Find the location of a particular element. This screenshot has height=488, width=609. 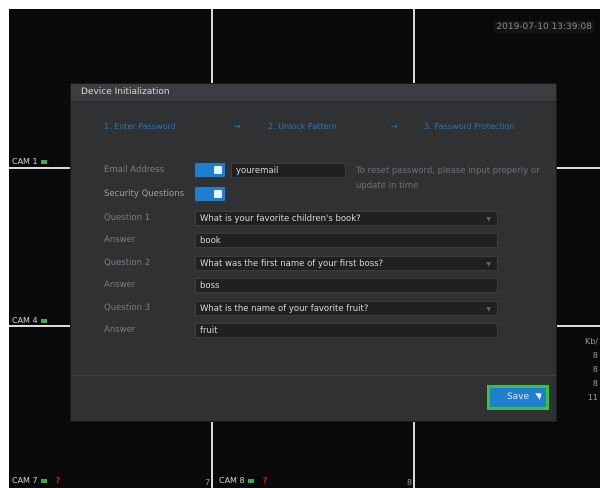

answer-2-label: Answer is located at coordinates (120, 285).